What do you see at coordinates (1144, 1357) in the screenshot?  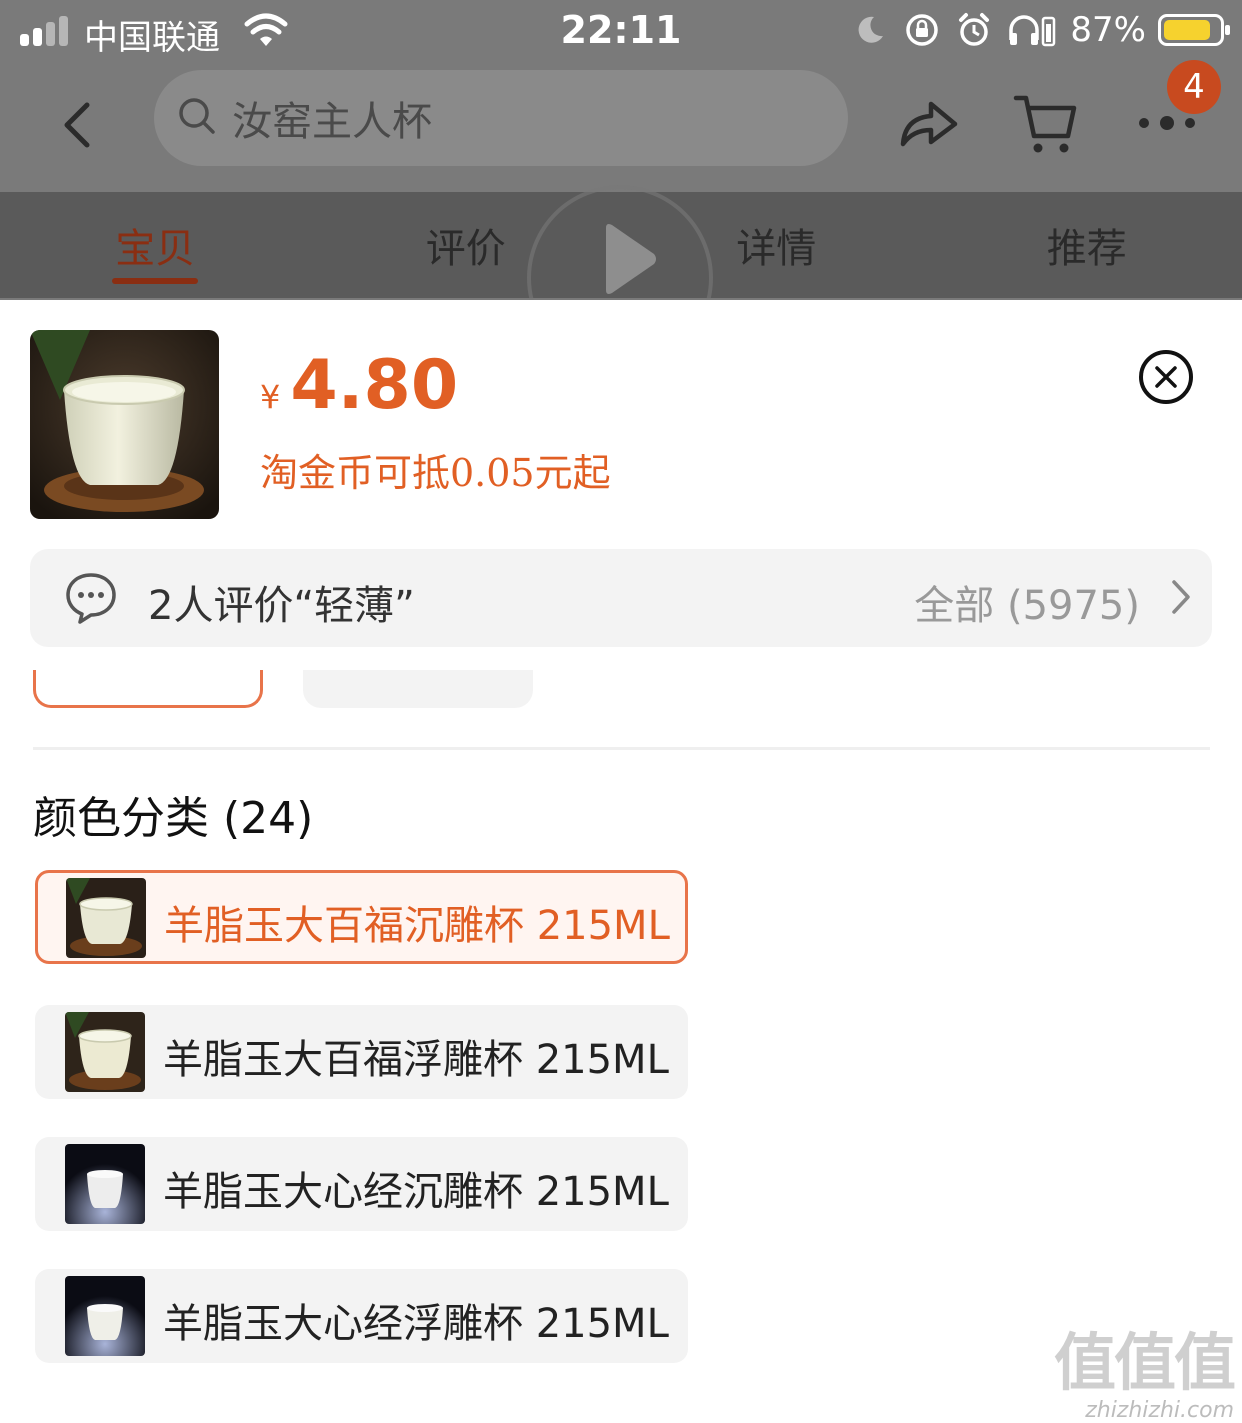 I see `watermark-logo-text: 值值值` at bounding box center [1144, 1357].